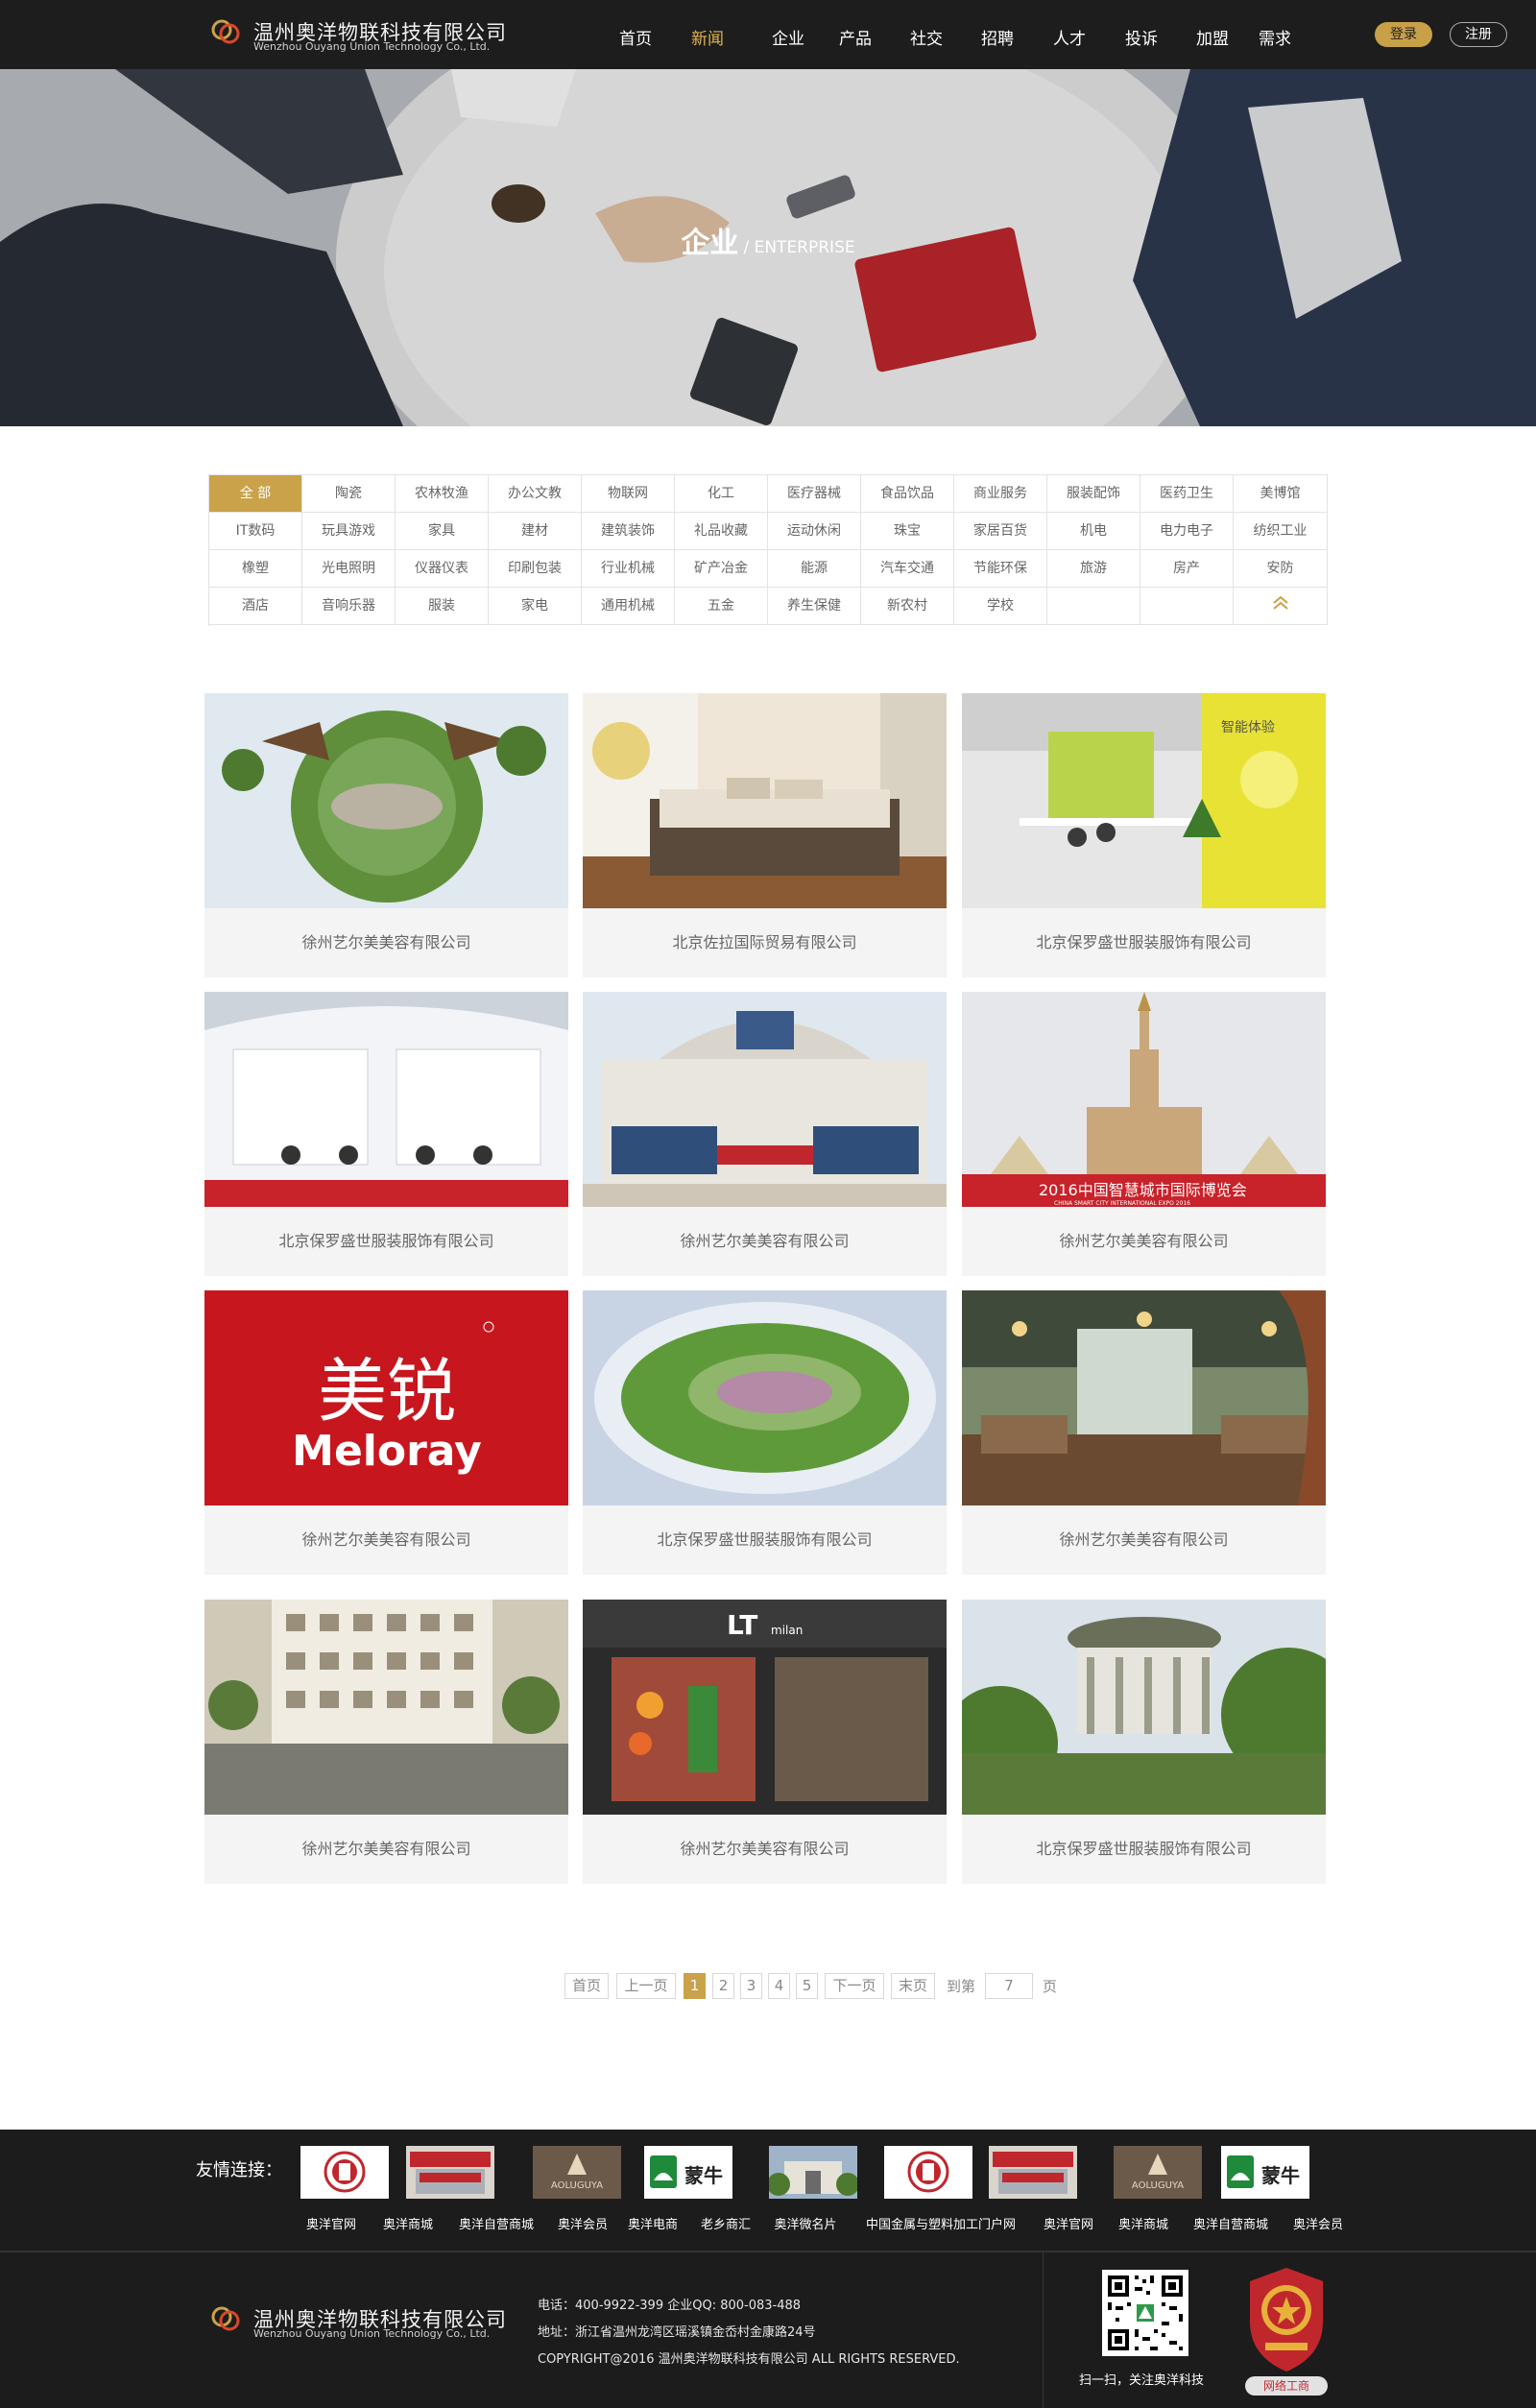 The width and height of the screenshot is (1536, 2408). What do you see at coordinates (635, 37) in the screenshot?
I see `nav-item-home: 首页` at bounding box center [635, 37].